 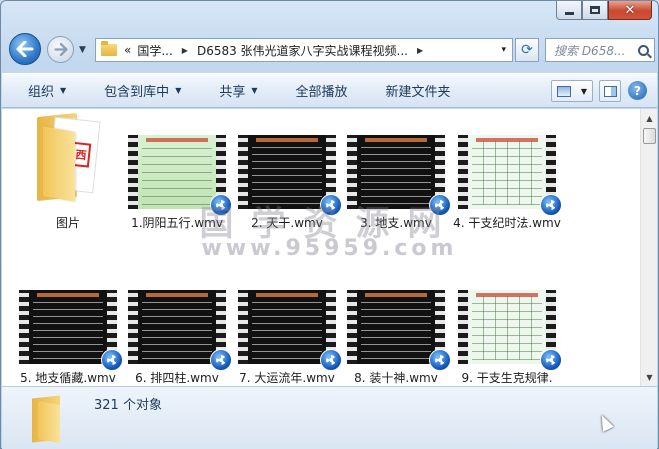 I want to click on scroll-thumb, so click(x=649, y=136).